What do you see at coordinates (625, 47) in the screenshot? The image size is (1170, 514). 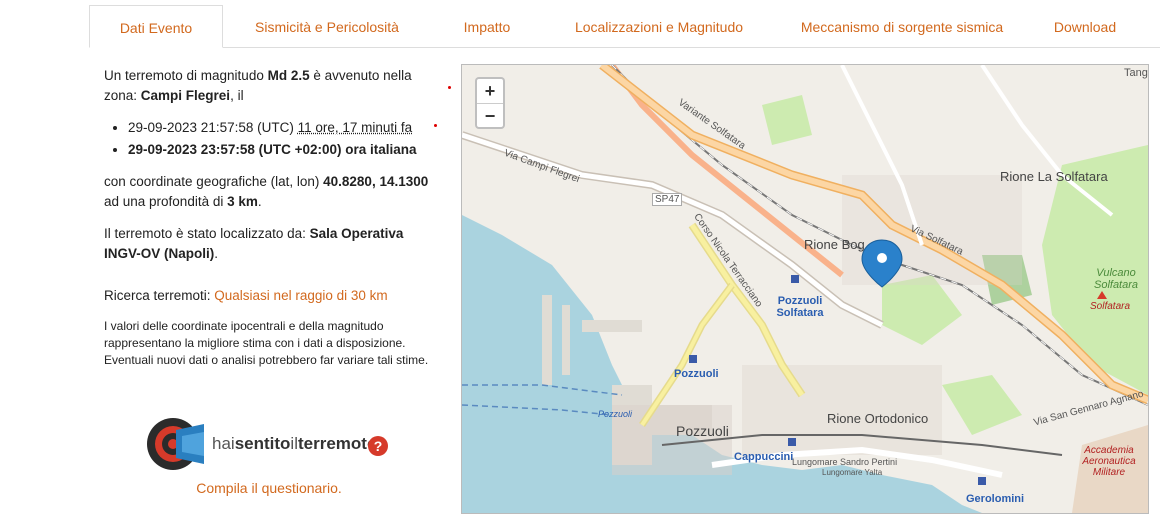 I see `tab-divider` at bounding box center [625, 47].